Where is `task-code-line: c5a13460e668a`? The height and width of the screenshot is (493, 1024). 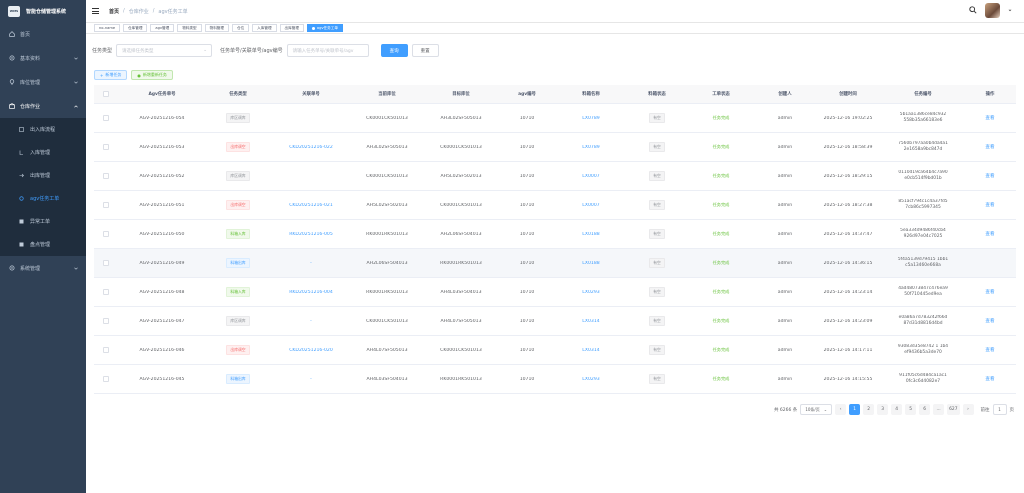
task-code-line: c5a13460e668a is located at coordinates (923, 265).